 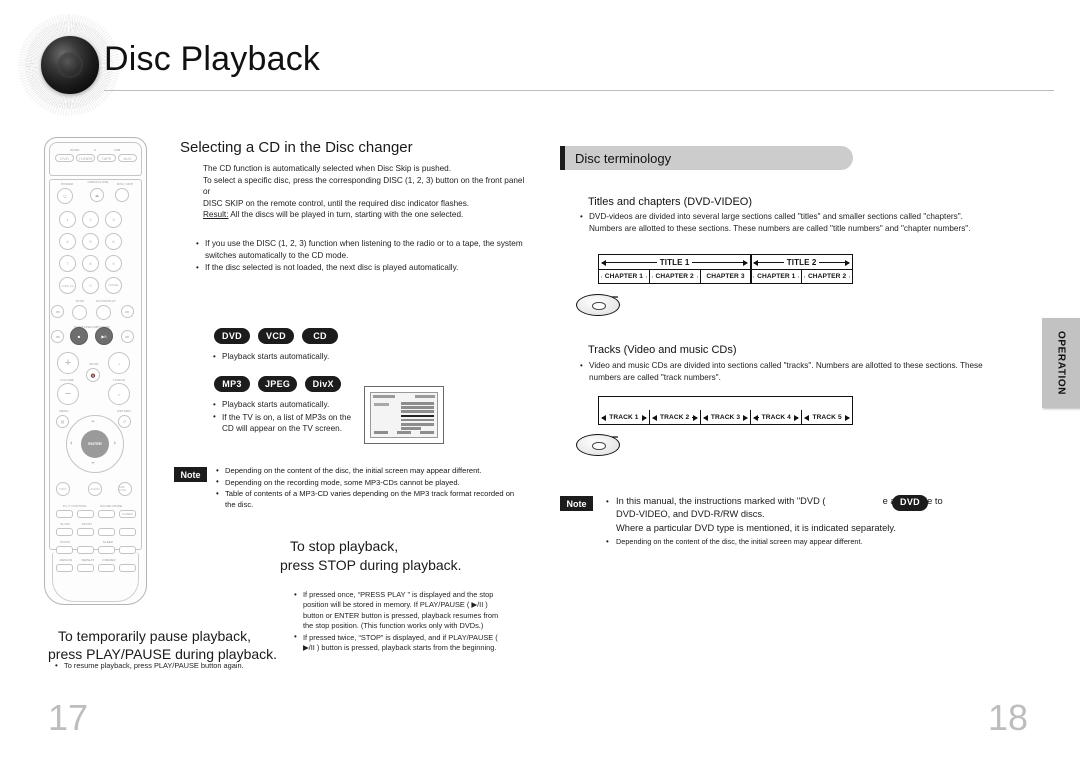 What do you see at coordinates (67, 263) in the screenshot?
I see `remote-button-7: 7` at bounding box center [67, 263].